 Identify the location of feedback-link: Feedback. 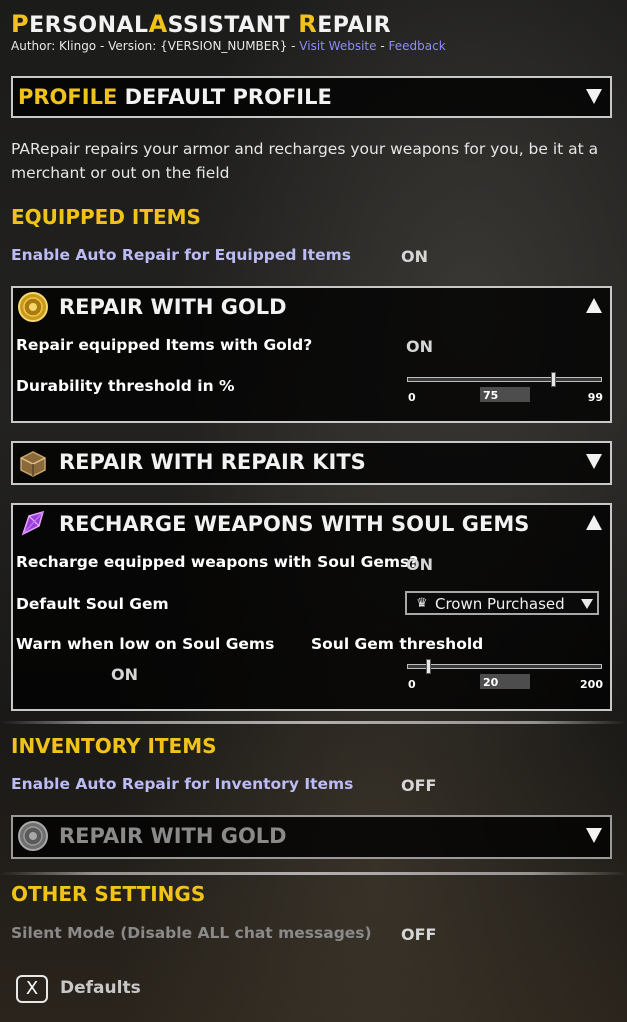
(417, 46).